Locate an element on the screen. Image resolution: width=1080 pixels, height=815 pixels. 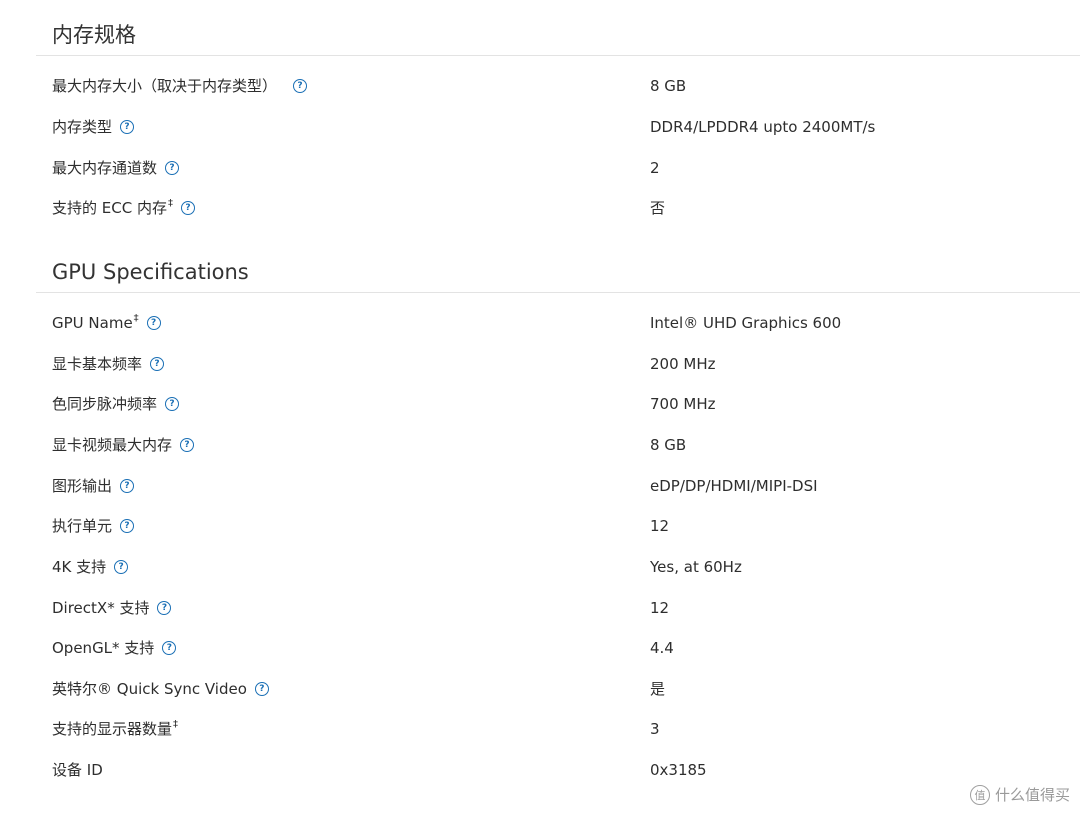
watermark: 值 什么值得买 is located at coordinates (1019, 794).